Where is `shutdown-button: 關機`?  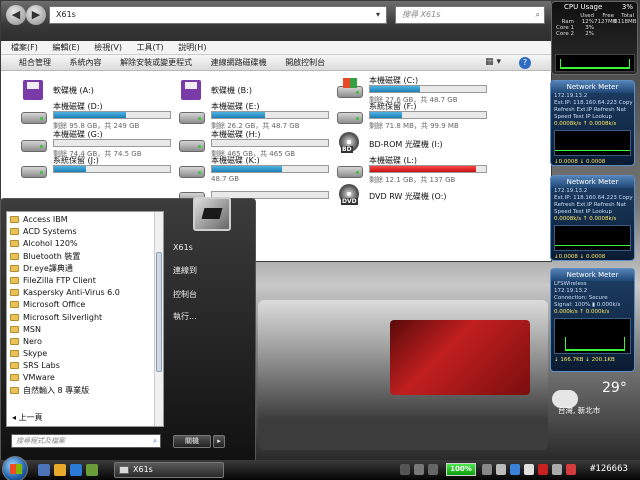
shutdown-button: 關機 is located at coordinates (192, 441).